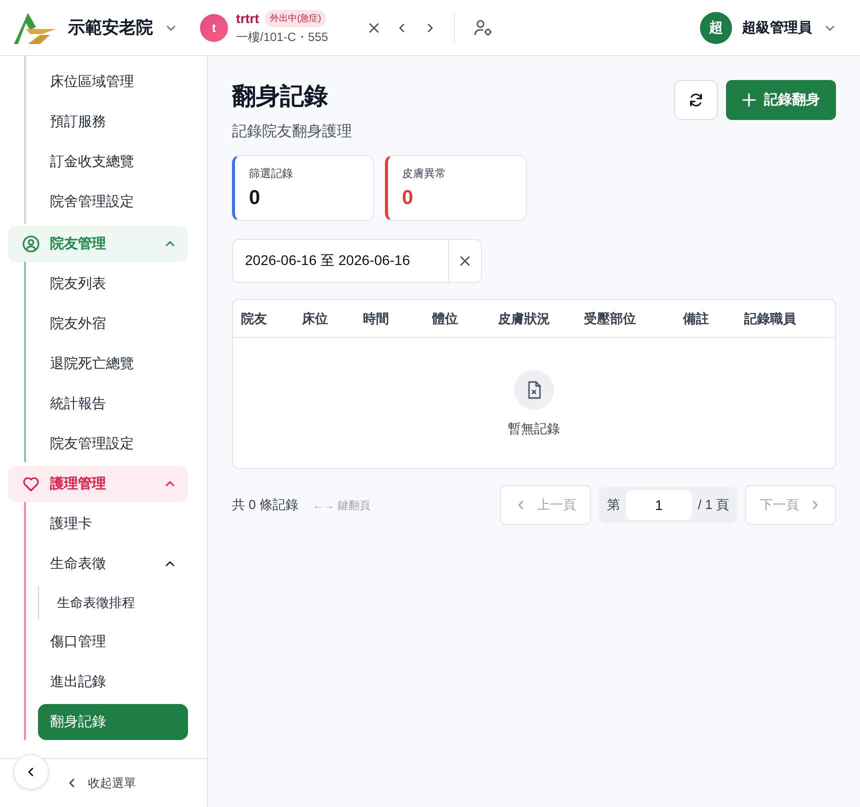 This screenshot has height=807, width=860. Describe the element at coordinates (113, 722) in the screenshot. I see `sidebar-item: 翻身記錄` at that location.